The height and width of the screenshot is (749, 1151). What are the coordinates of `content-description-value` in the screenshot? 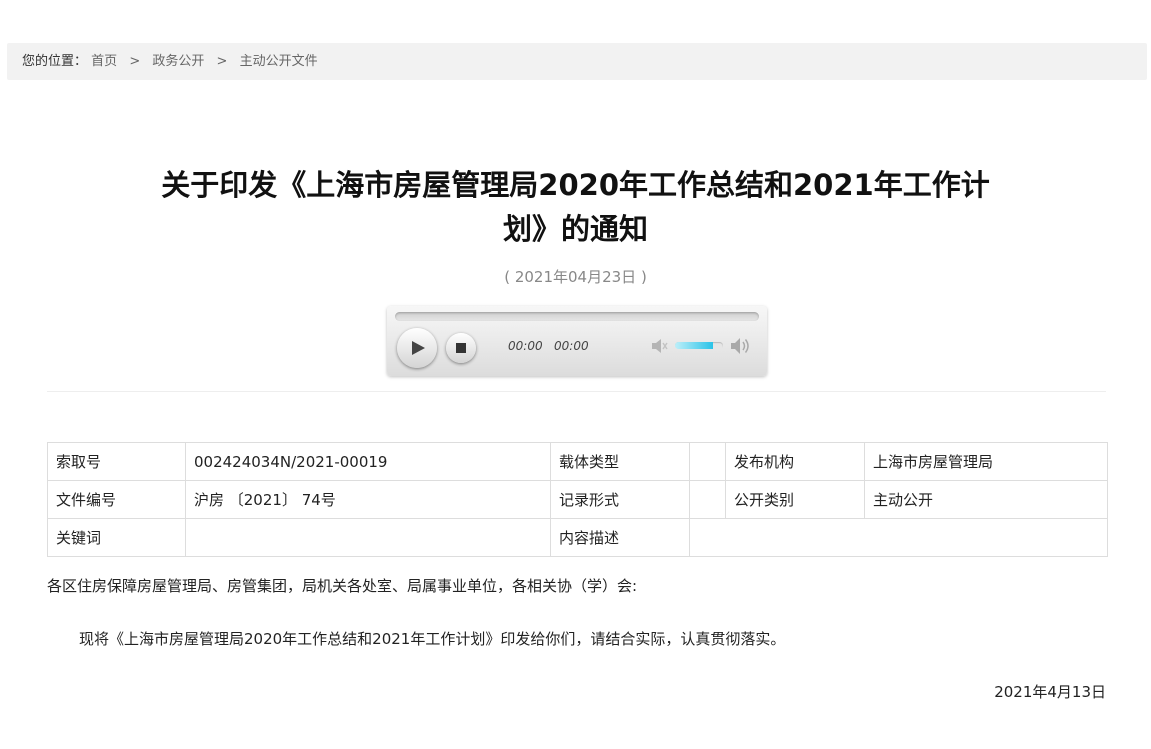 It's located at (898, 537).